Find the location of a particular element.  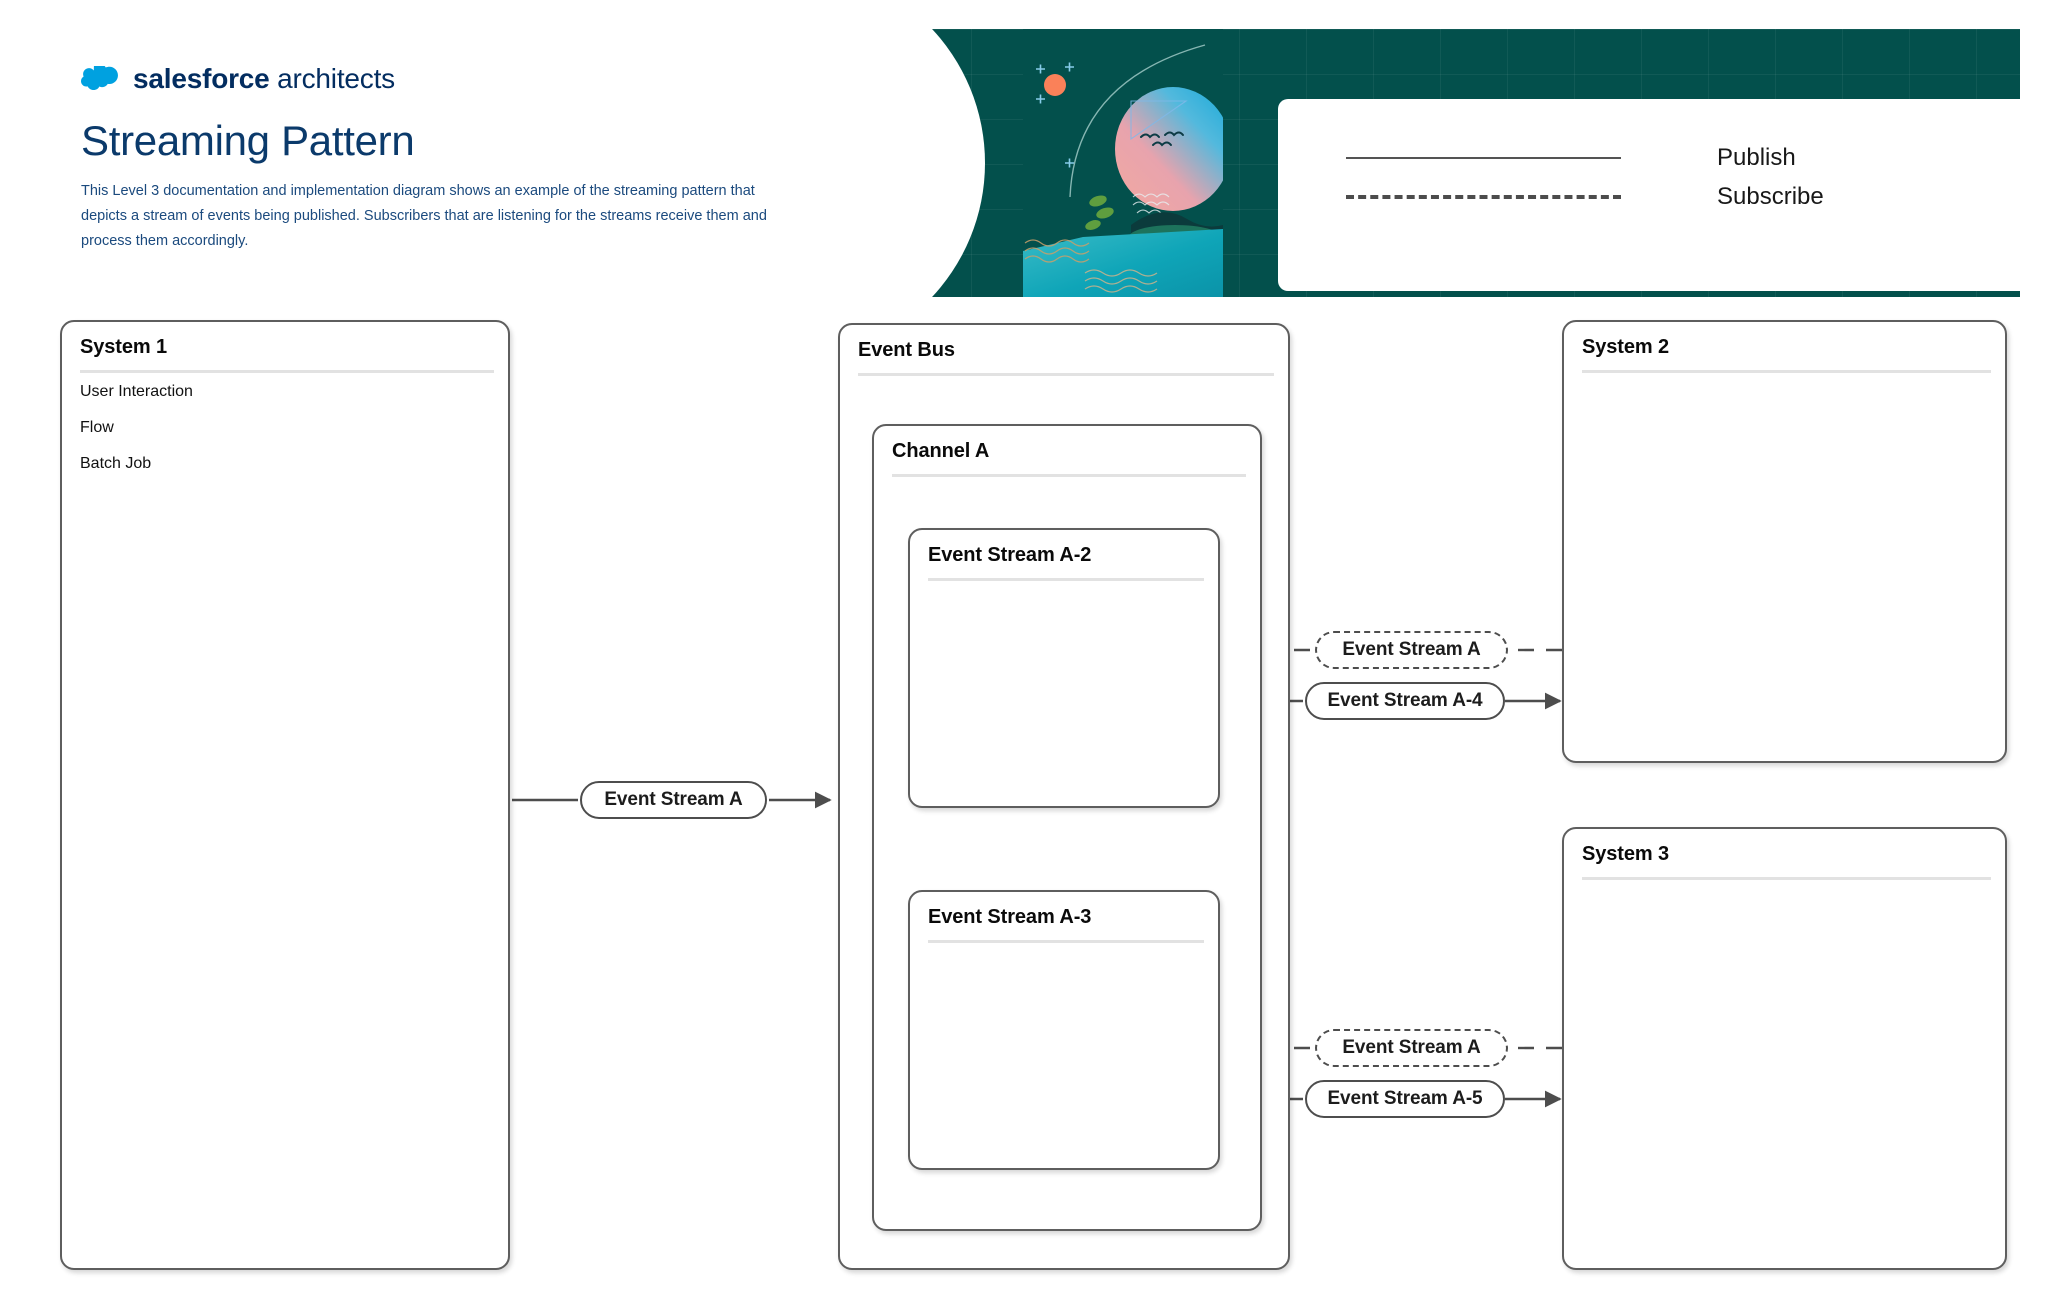

node-title-system-3: System 3 is located at coordinates (1626, 854).